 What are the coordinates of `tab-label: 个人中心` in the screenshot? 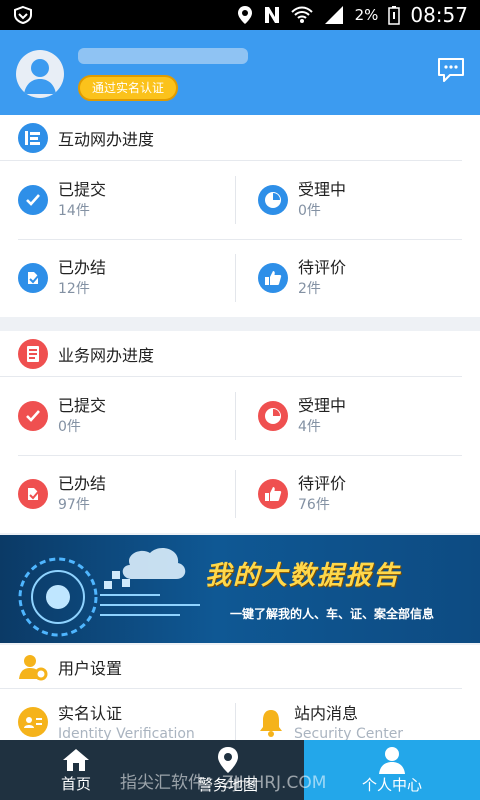 It's located at (391, 784).